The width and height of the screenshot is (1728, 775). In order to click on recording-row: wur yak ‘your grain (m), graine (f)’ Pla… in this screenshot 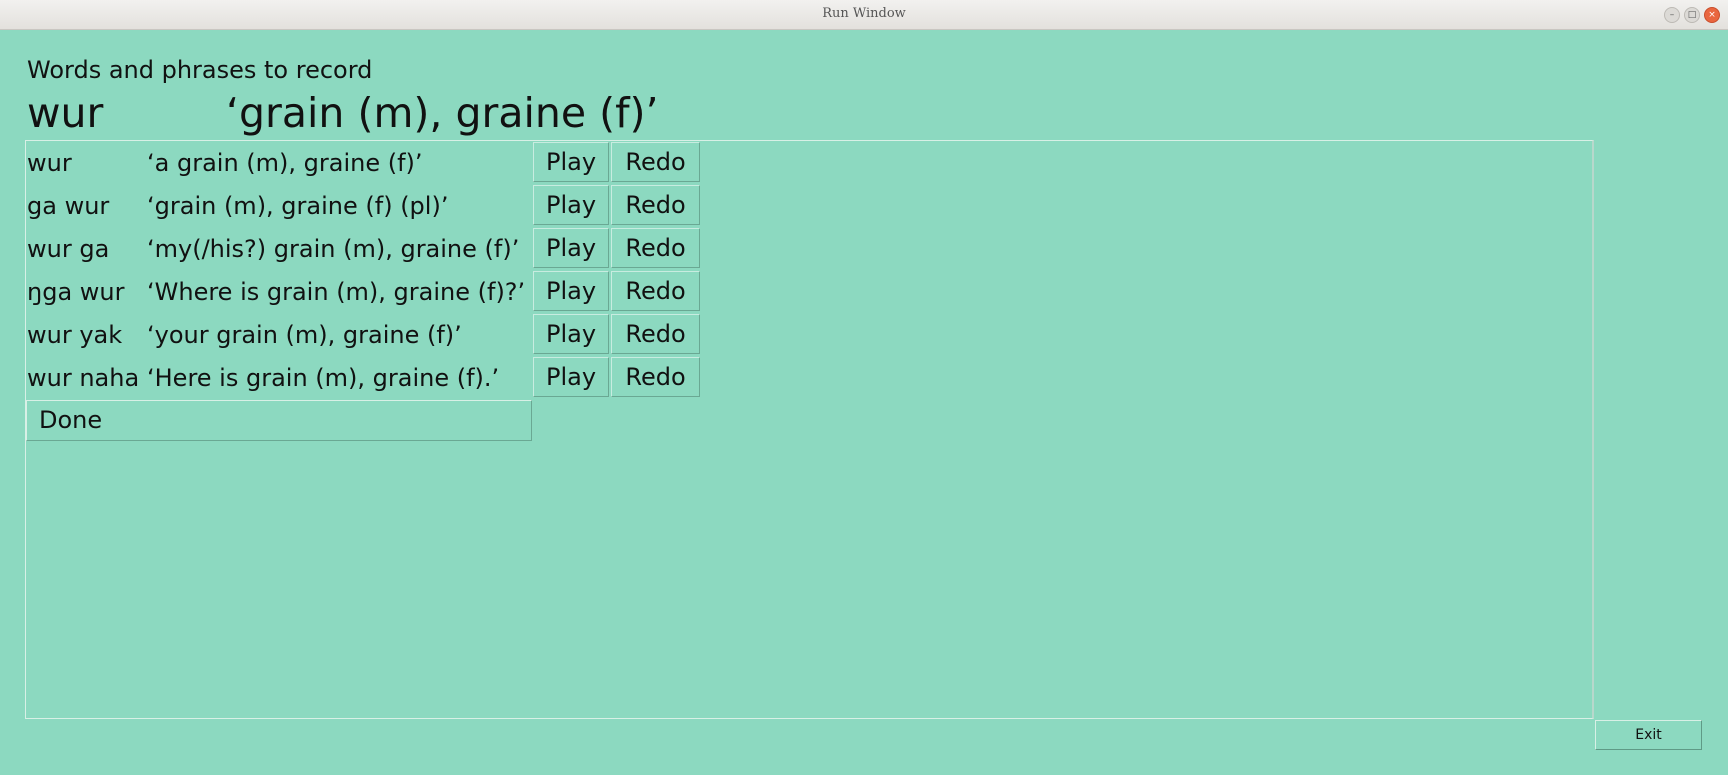, I will do `click(364, 334)`.